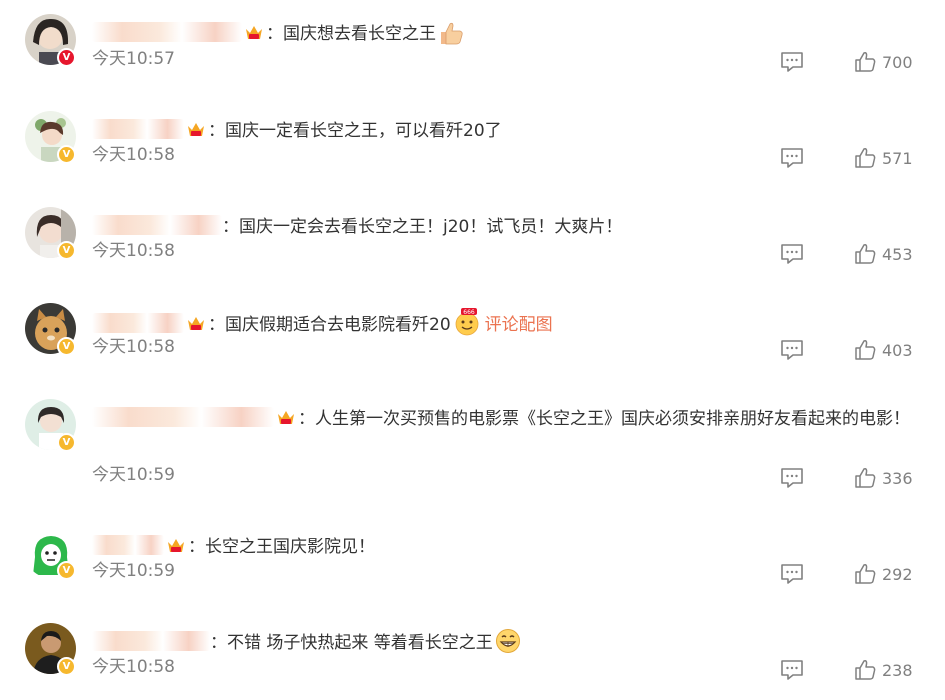 The image size is (945, 700). I want to click on like-button: 336, so click(883, 478).